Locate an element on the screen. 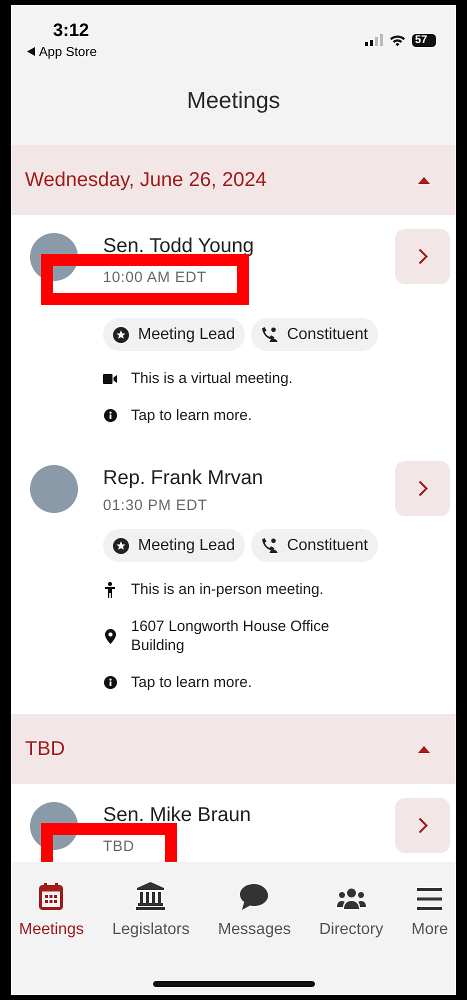 This screenshot has width=467, height=1000. legislator-name: Sen. Mike Braun is located at coordinates (177, 815).